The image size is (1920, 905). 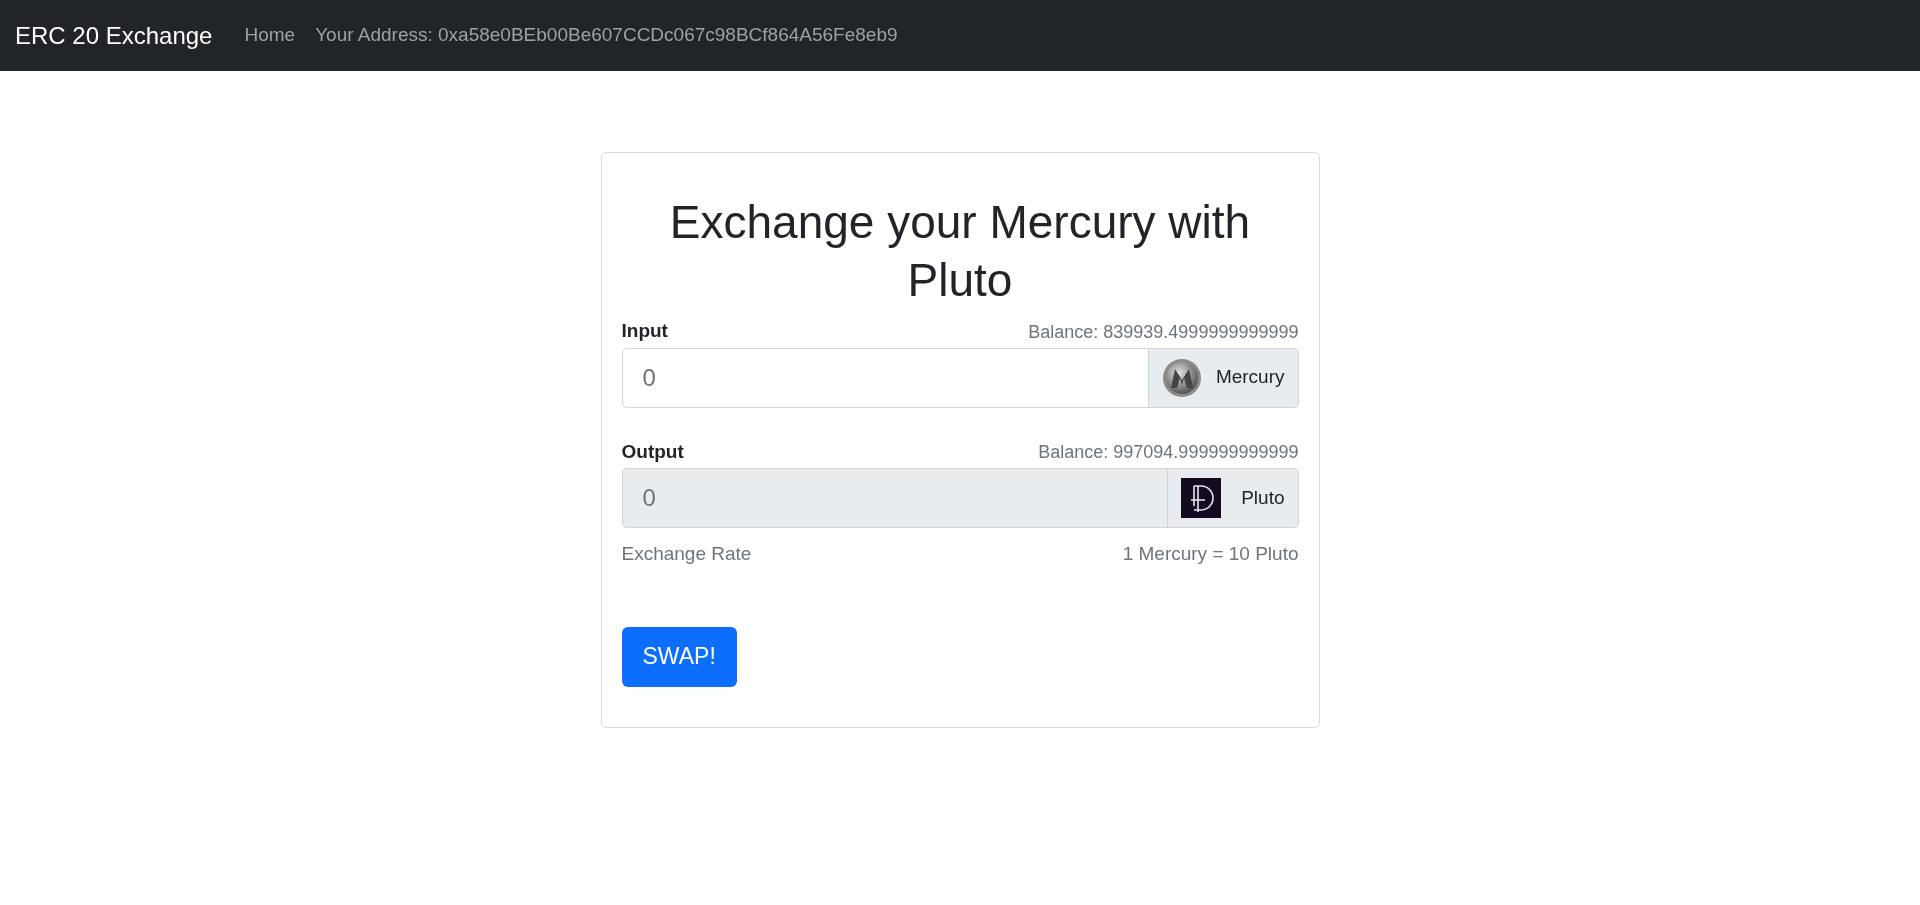 I want to click on card-title: Exchange your Mercury with Pluto, so click(x=960, y=251).